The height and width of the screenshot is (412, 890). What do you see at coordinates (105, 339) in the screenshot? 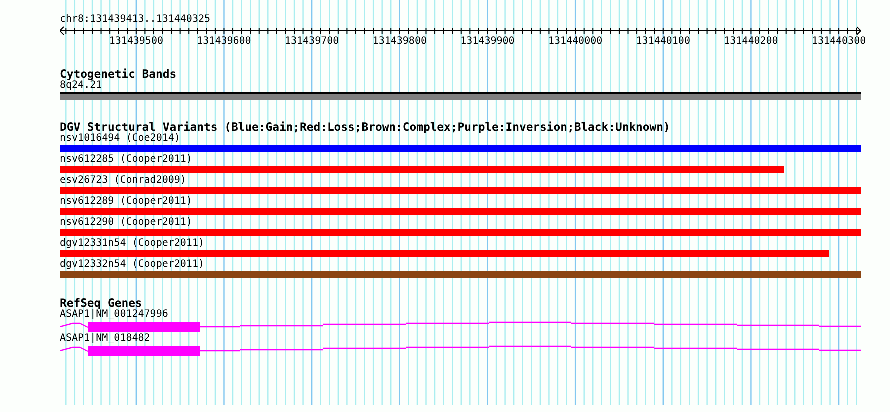
I see `gene-label: ASAP1|NM_018482` at bounding box center [105, 339].